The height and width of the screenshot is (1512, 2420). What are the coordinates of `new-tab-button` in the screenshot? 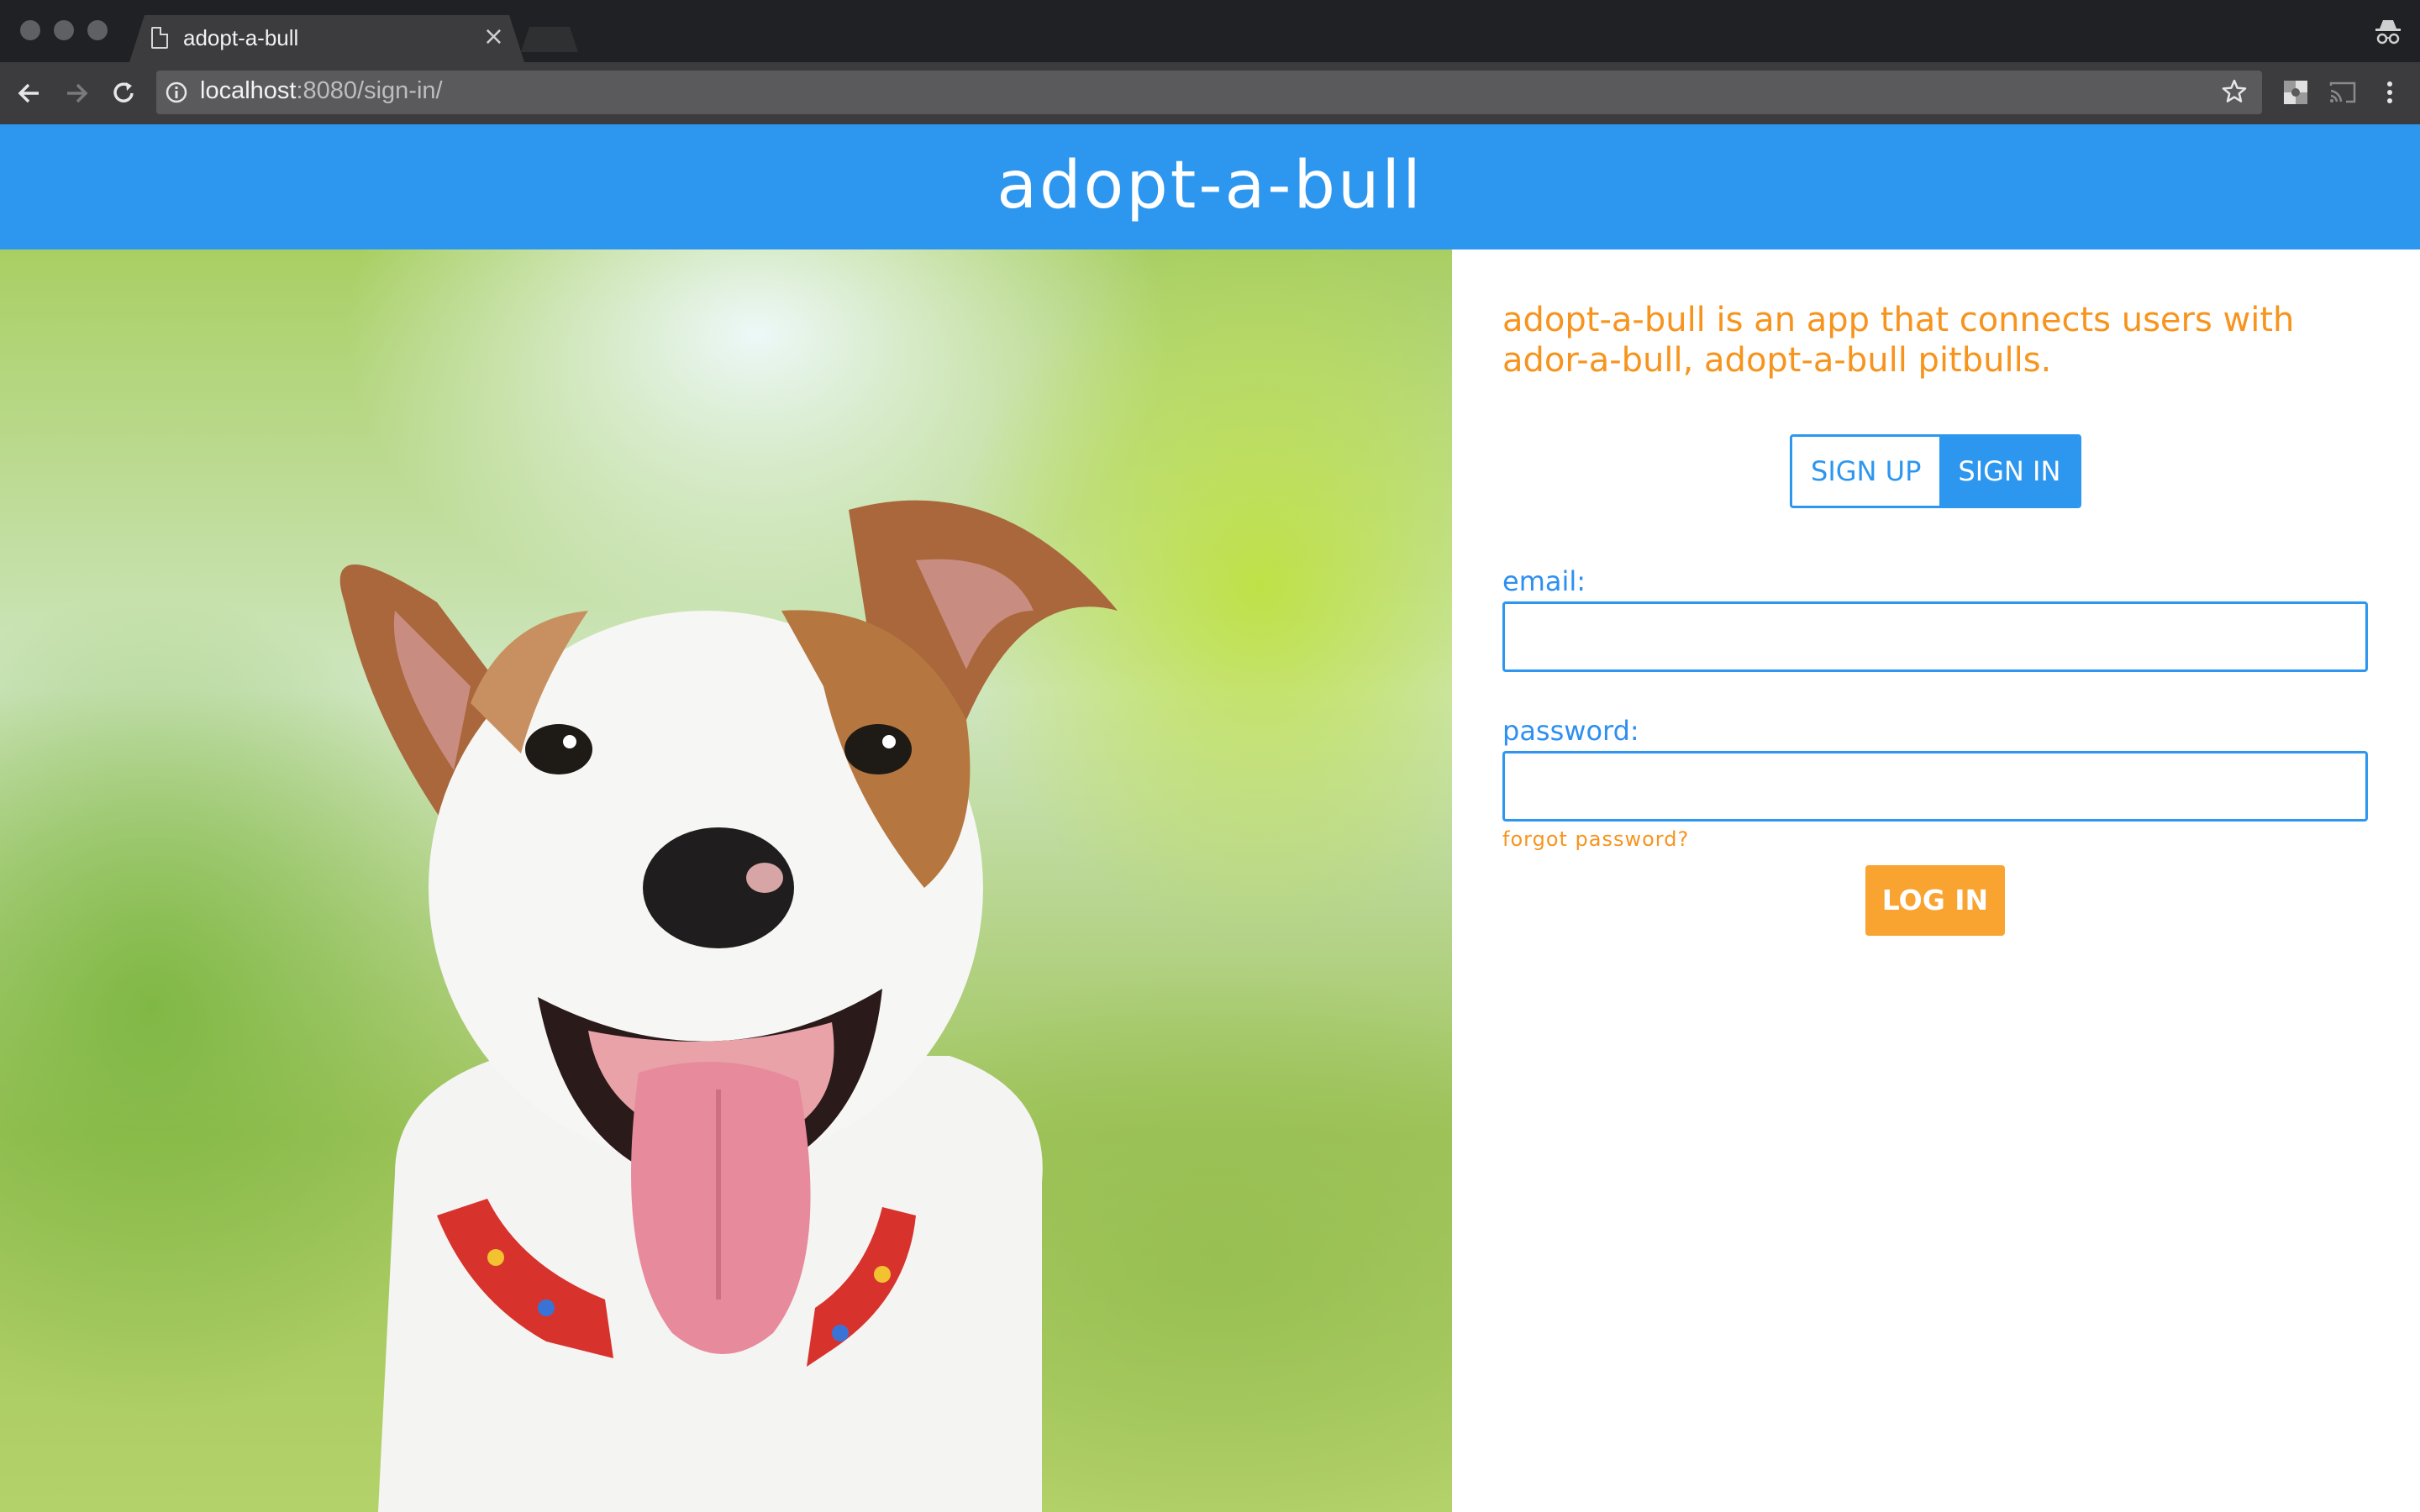 It's located at (549, 39).